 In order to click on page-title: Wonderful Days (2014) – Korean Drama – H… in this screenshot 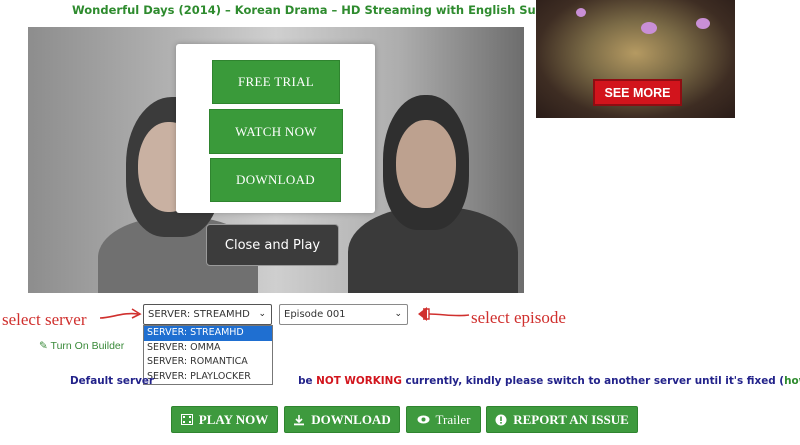, I will do `click(325, 10)`.